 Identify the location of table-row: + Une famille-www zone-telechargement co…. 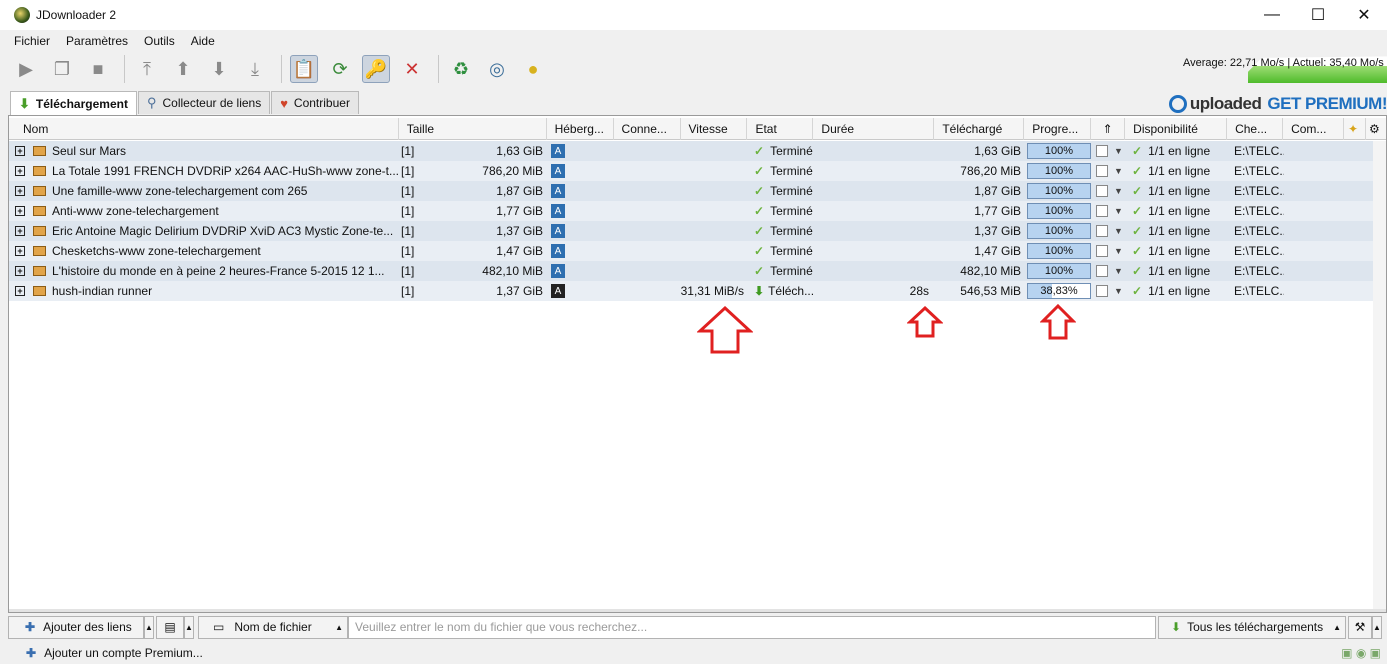
(691, 191).